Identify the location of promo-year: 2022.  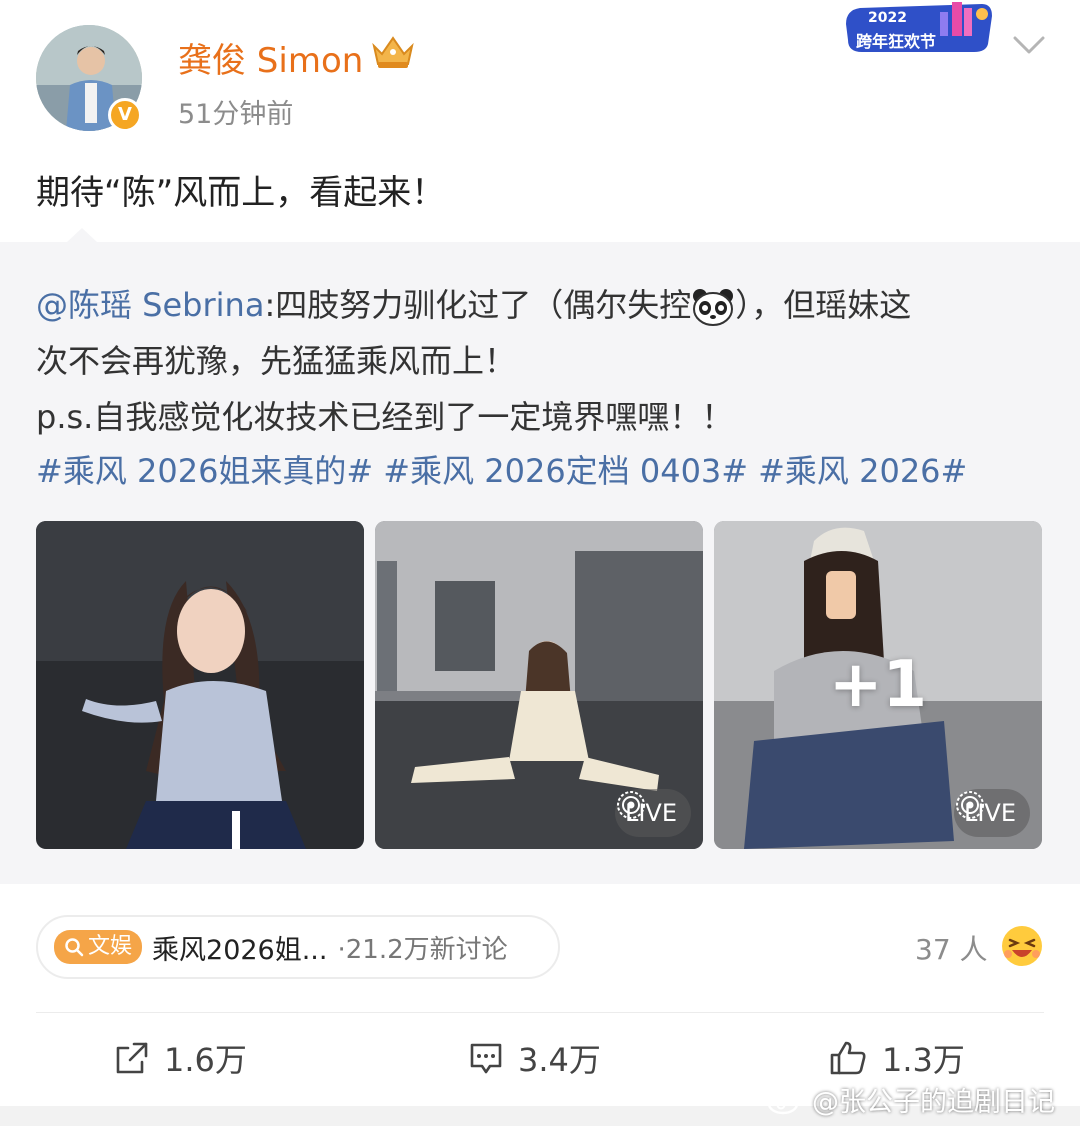
(887, 18).